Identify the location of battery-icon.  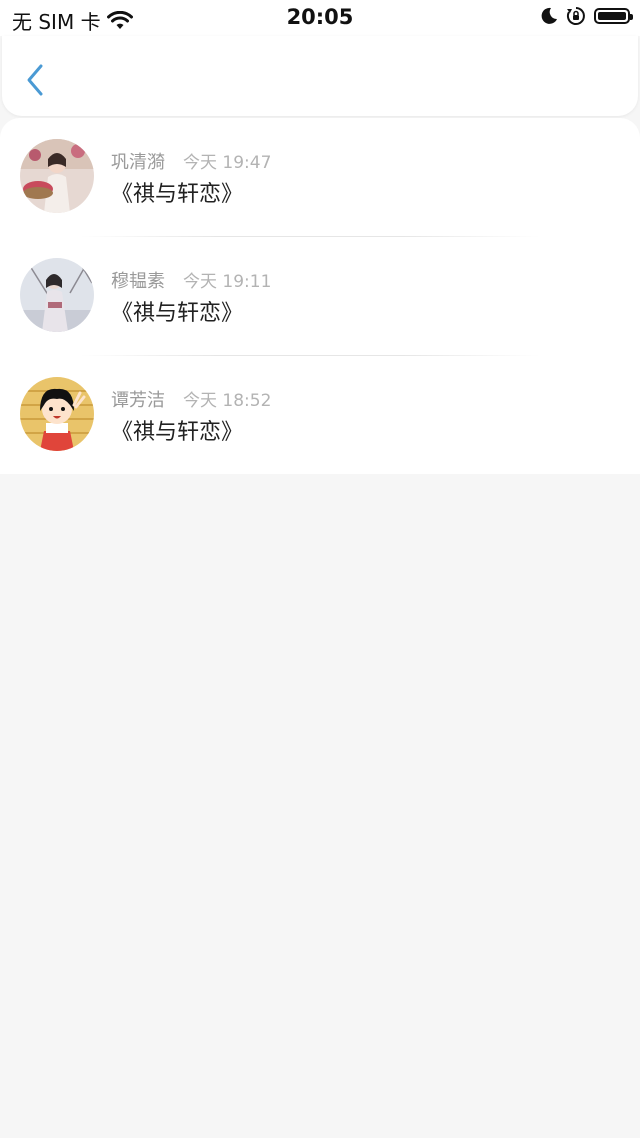
(613, 16).